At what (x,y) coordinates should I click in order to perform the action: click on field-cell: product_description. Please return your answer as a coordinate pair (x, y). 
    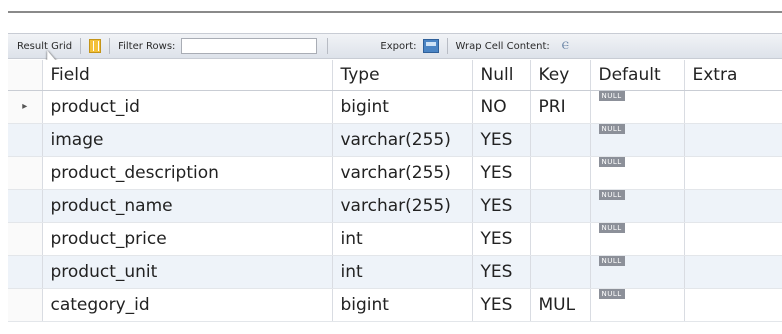
    Looking at the image, I should click on (187, 173).